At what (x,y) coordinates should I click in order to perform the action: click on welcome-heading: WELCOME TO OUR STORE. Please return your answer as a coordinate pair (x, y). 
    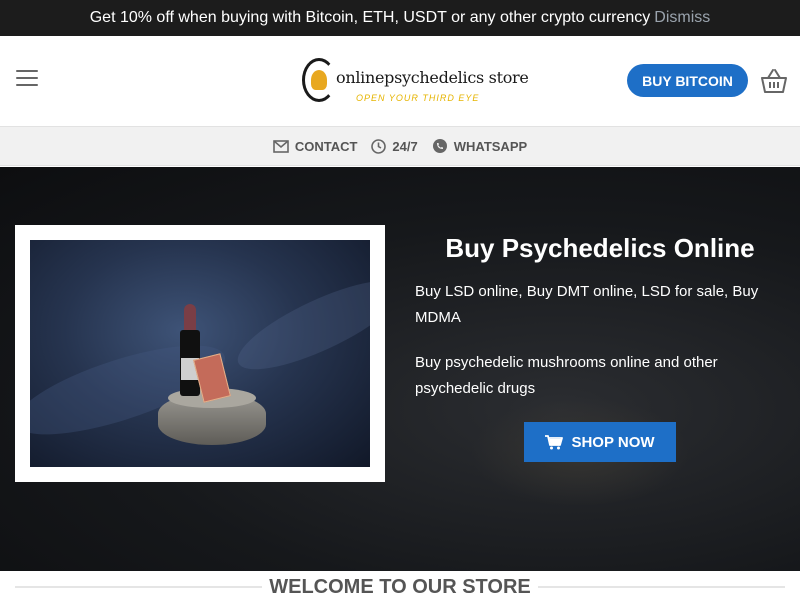
    Looking at the image, I should click on (400, 587).